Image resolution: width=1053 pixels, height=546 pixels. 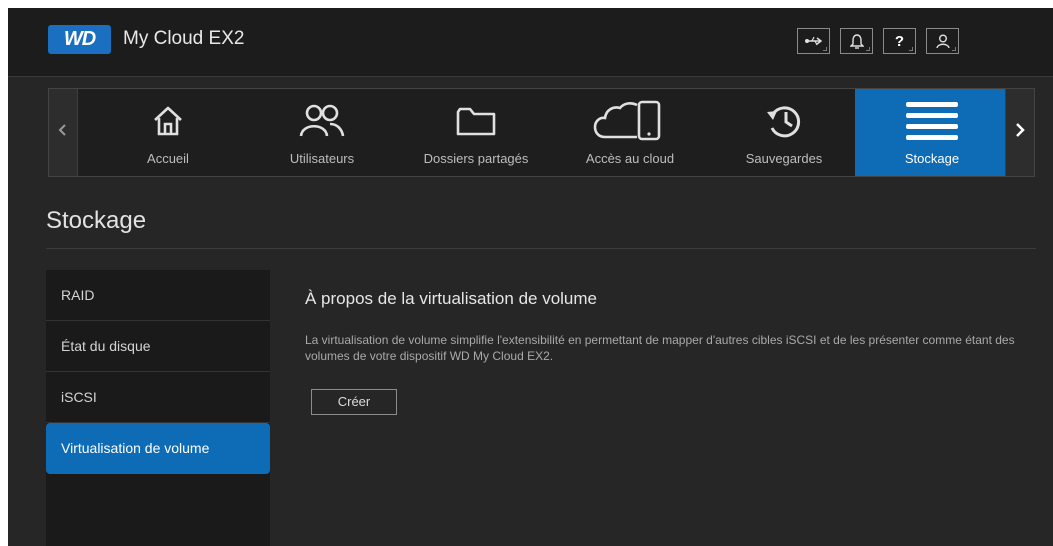 I want to click on notifications-button, so click(x=856, y=41).